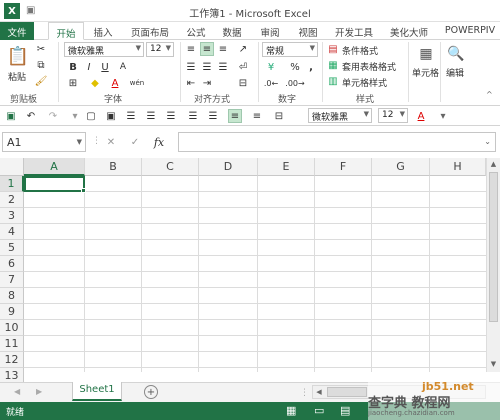  I want to click on tab-page-layout: 页面布局, so click(150, 31).